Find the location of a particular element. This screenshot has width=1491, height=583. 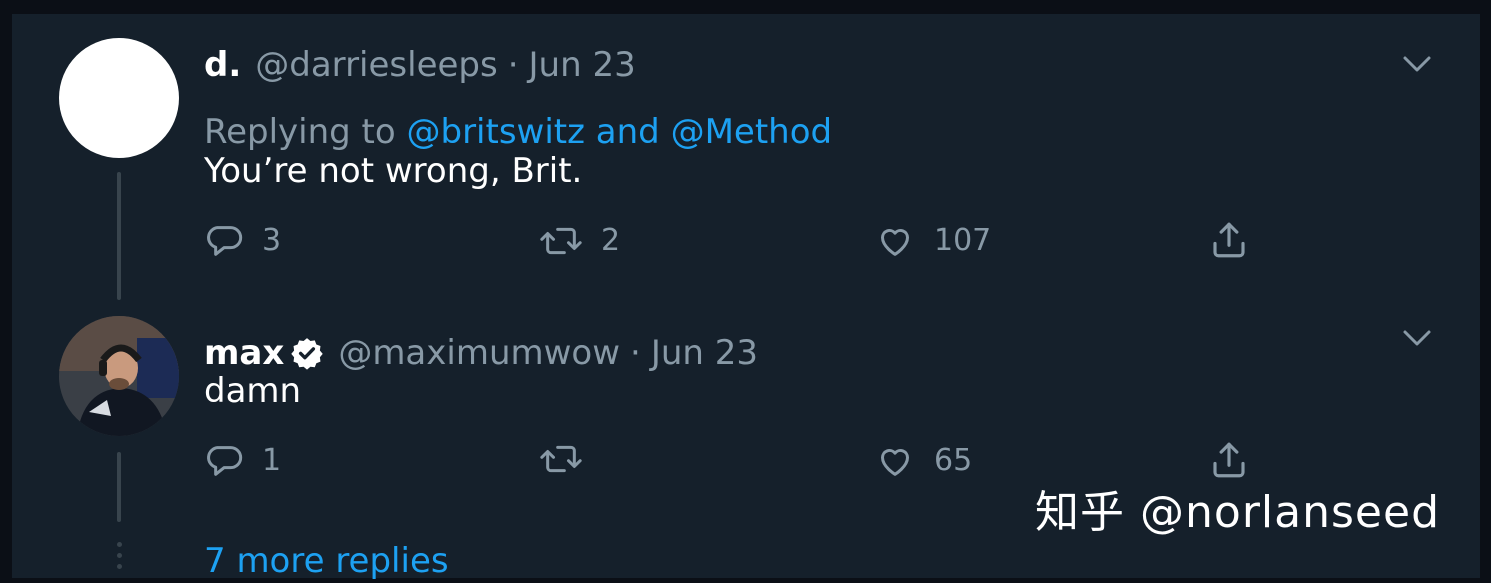

tweet-header: d. @darriesleeps · Jun 23 is located at coordinates (420, 65).